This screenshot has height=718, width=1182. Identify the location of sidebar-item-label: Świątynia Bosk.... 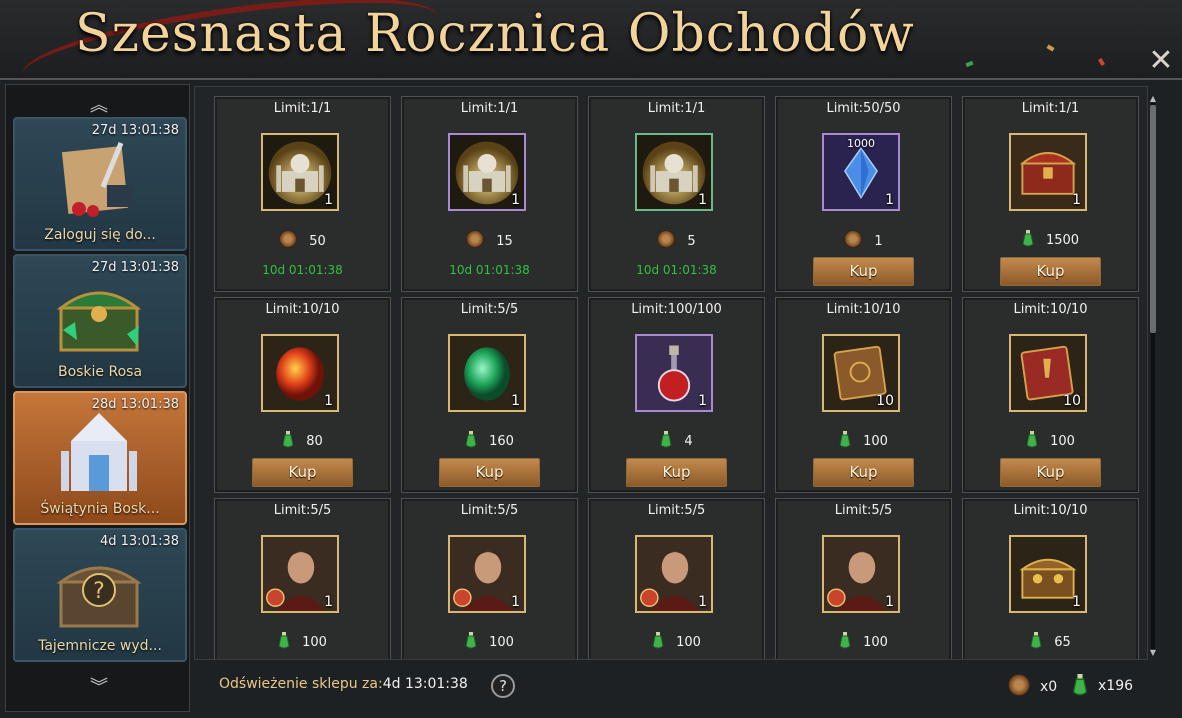
(100, 509).